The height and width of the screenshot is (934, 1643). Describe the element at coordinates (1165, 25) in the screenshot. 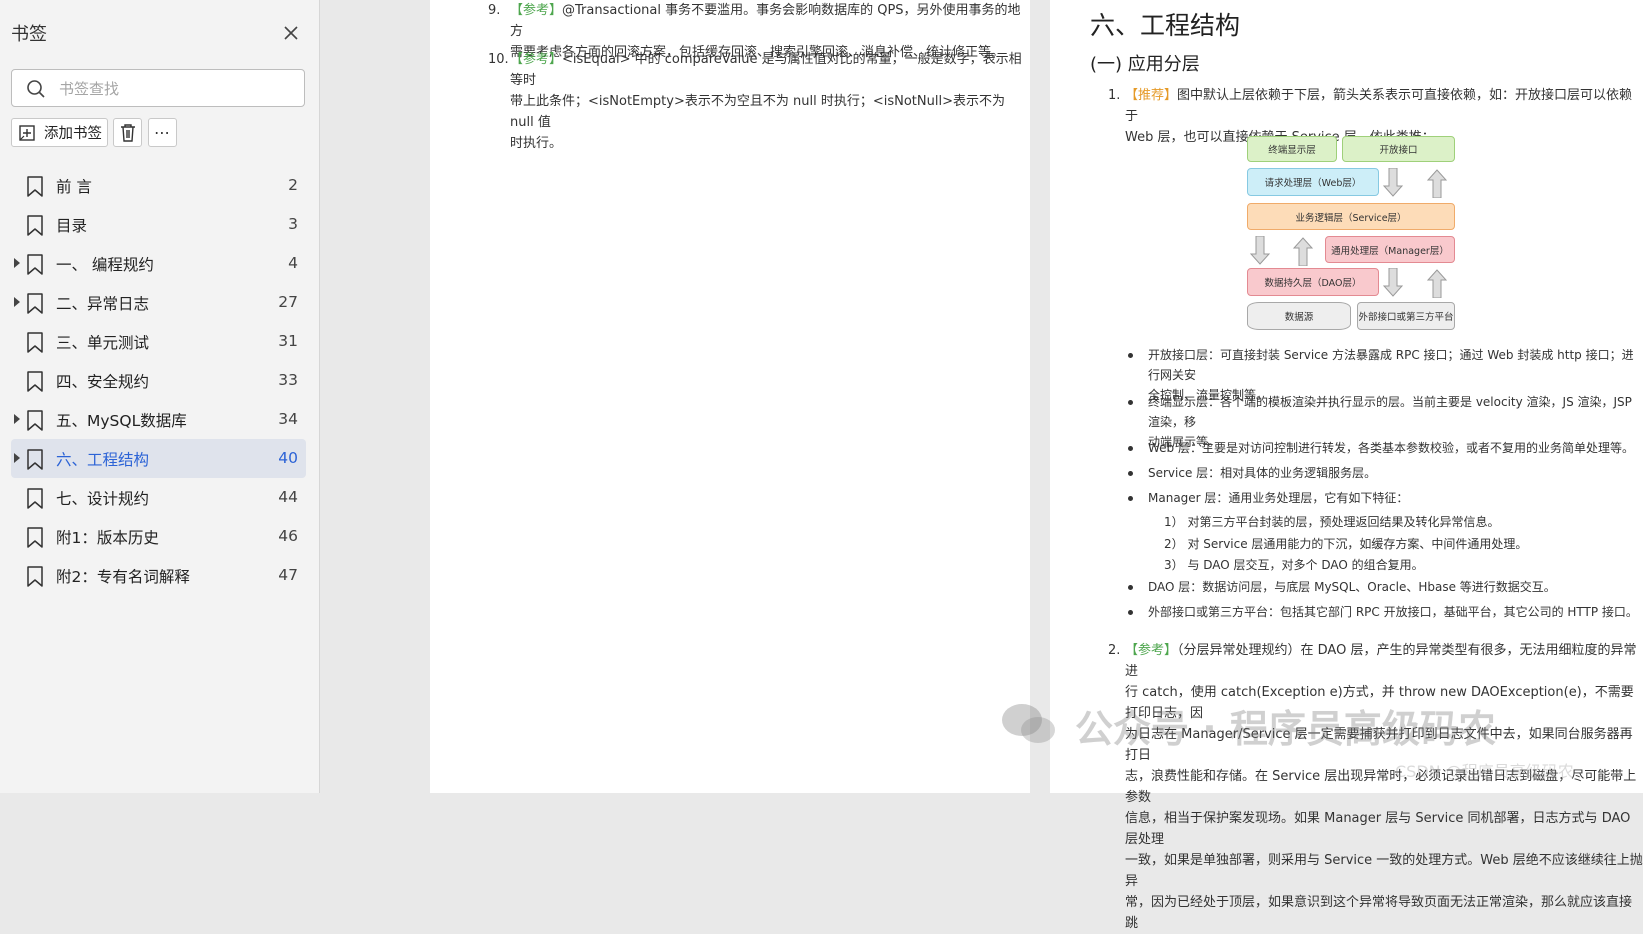

I see `section-heading: 六、工程结构` at that location.